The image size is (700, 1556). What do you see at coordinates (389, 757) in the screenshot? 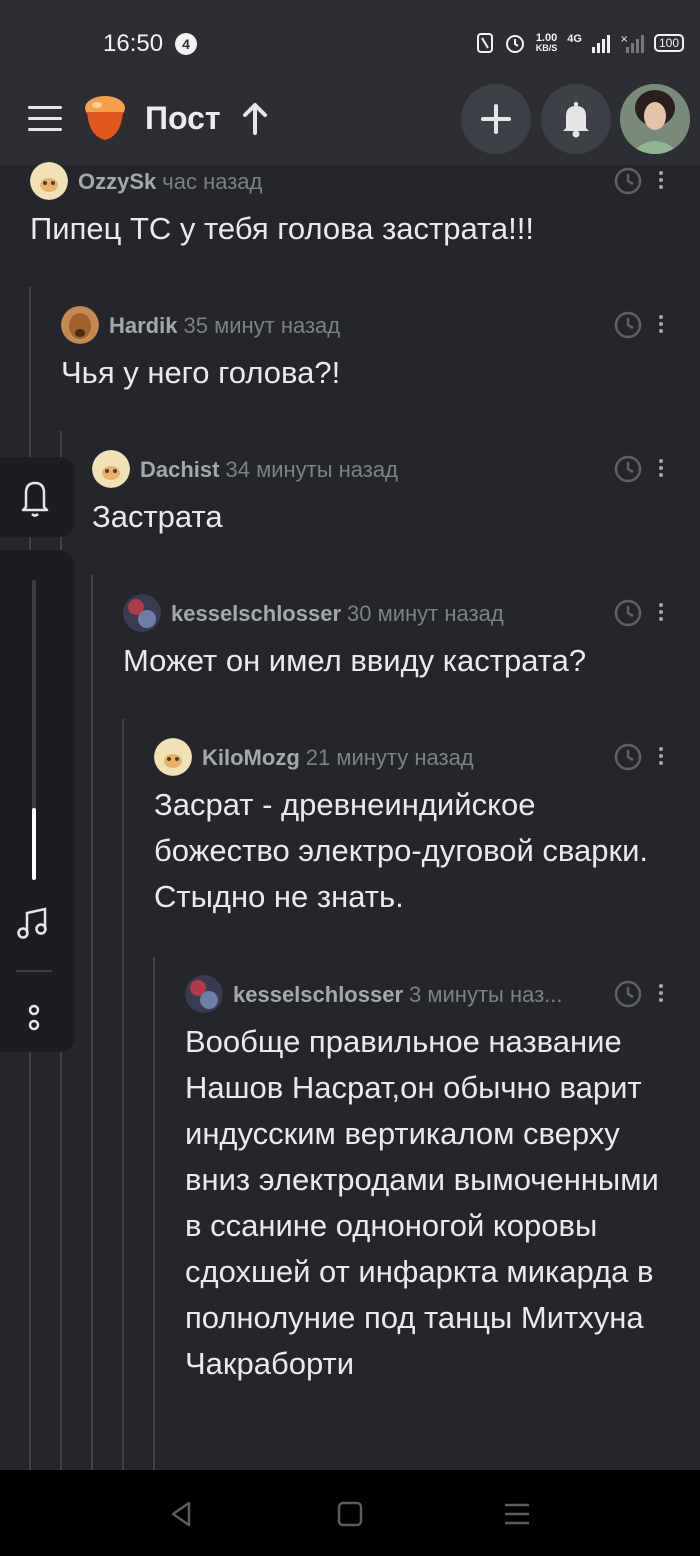
I see `comment-time: 21 минуту назад` at bounding box center [389, 757].